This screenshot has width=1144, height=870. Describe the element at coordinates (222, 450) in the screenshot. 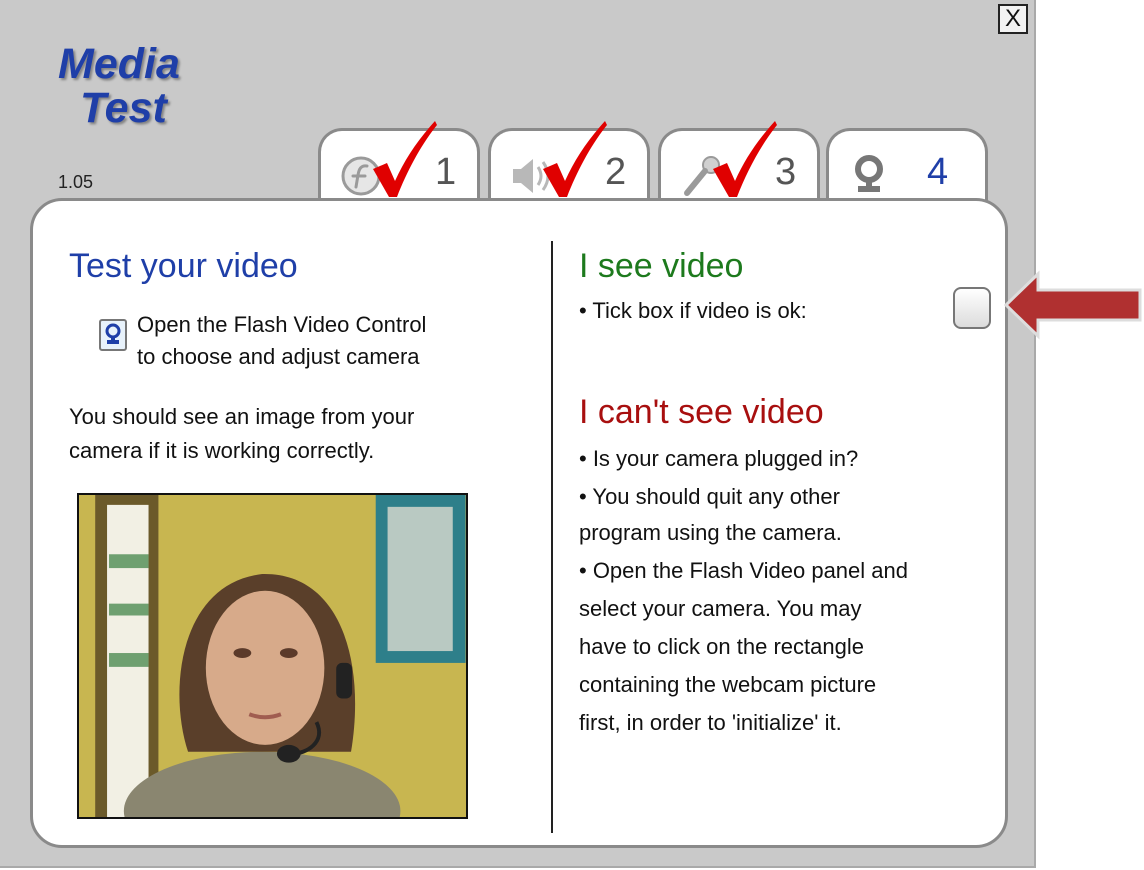

I see `info-text-line2: camera if it is working correctly.` at that location.